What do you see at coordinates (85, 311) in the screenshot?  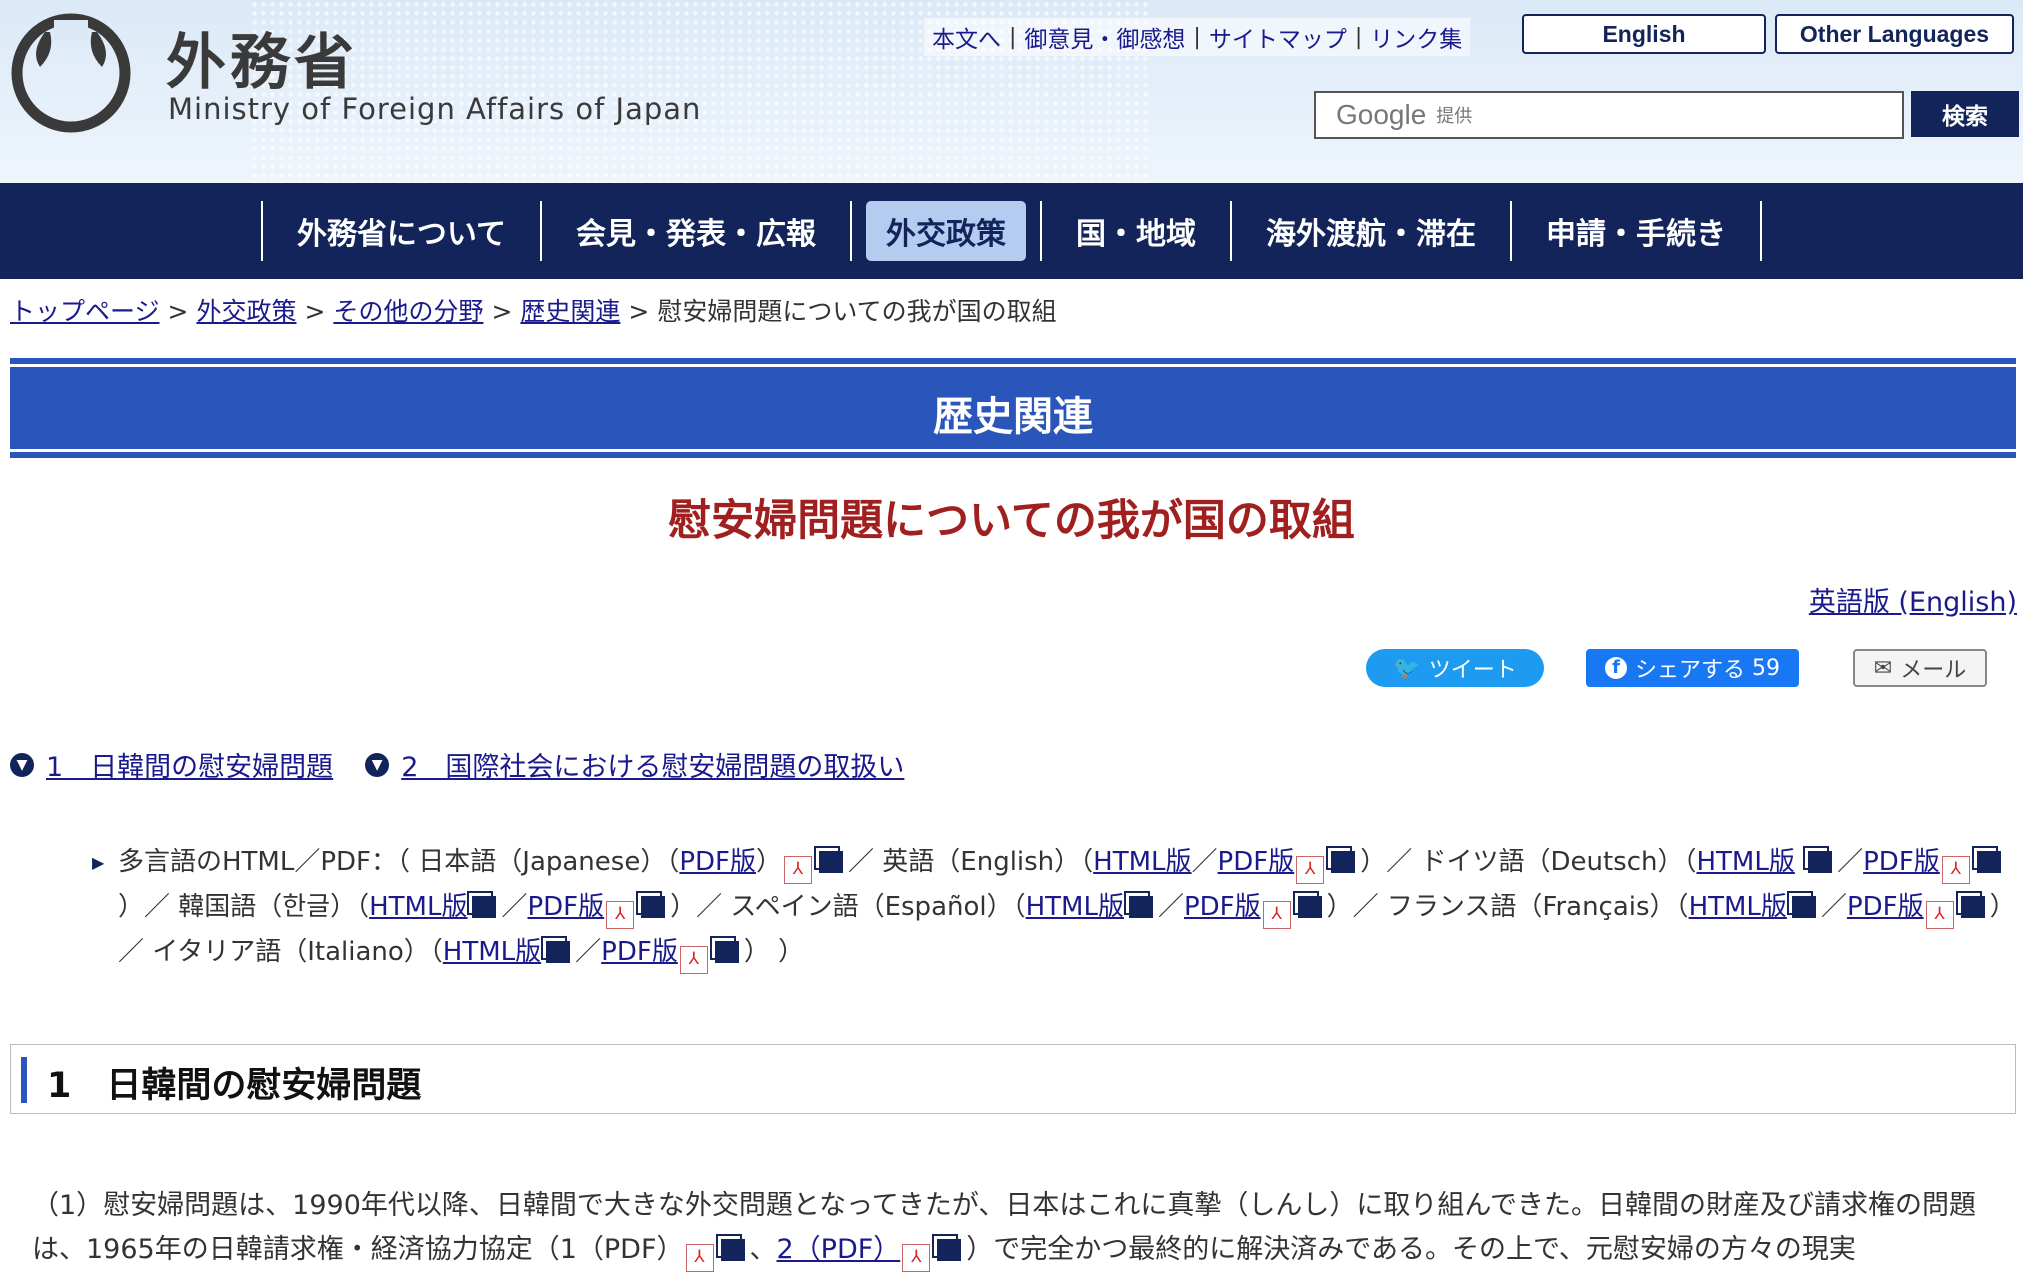 I see `breadcrumb-top: トップページ` at bounding box center [85, 311].